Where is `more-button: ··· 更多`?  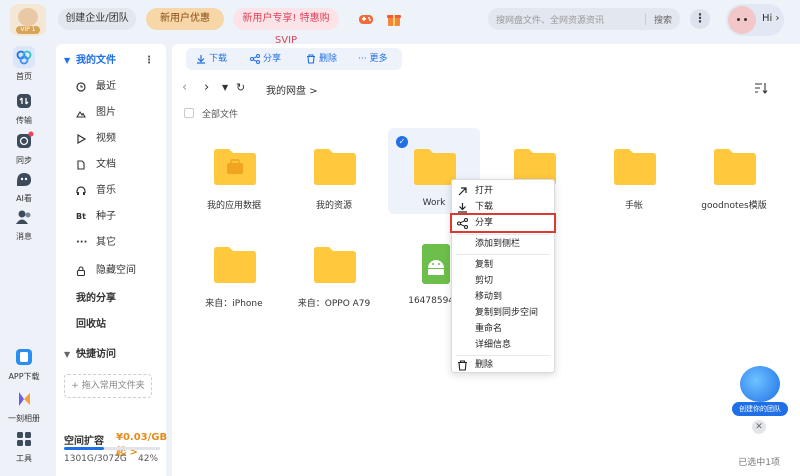 more-button: ··· 更多 is located at coordinates (372, 59).